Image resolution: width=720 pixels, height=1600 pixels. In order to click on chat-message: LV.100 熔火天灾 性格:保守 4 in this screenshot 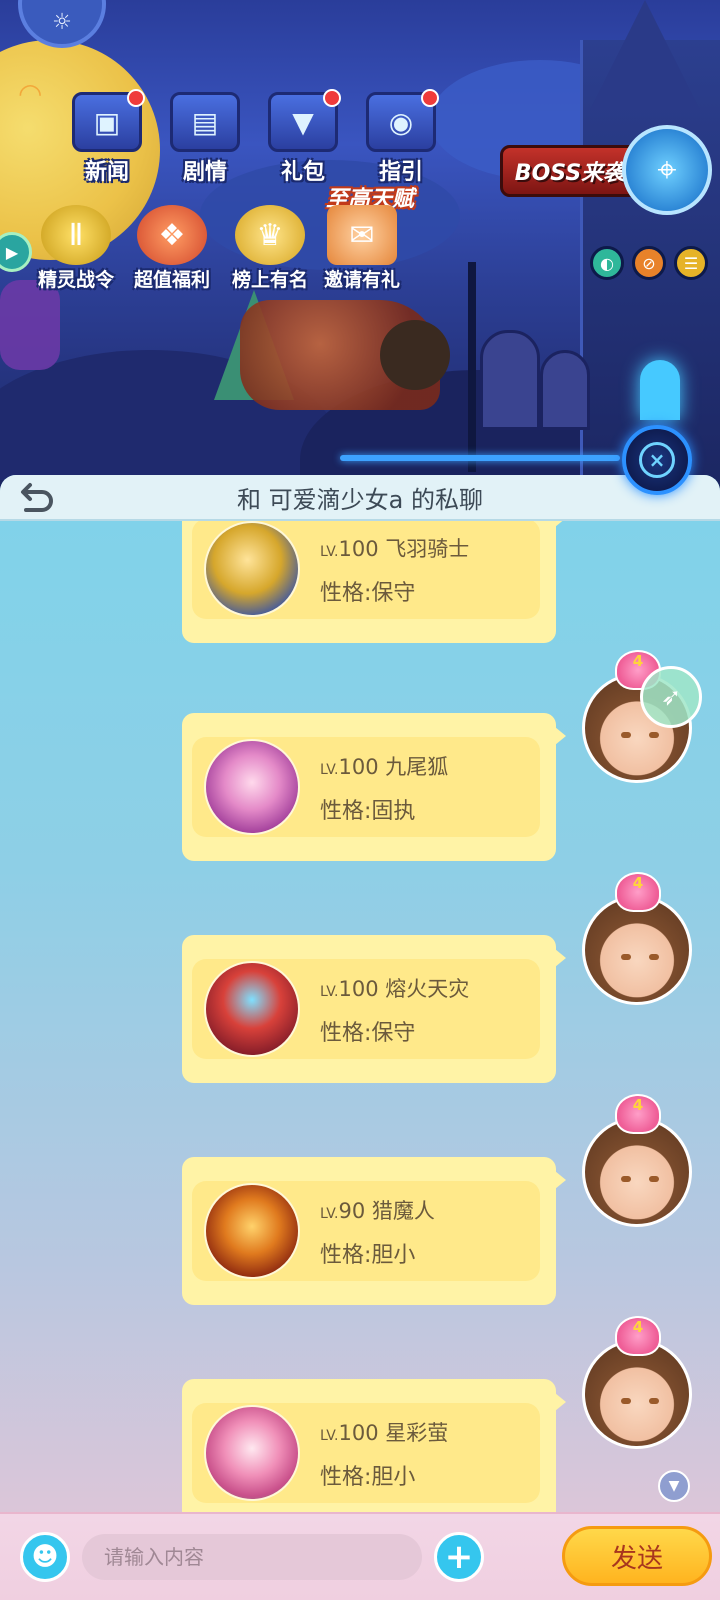, I will do `click(360, 978)`.